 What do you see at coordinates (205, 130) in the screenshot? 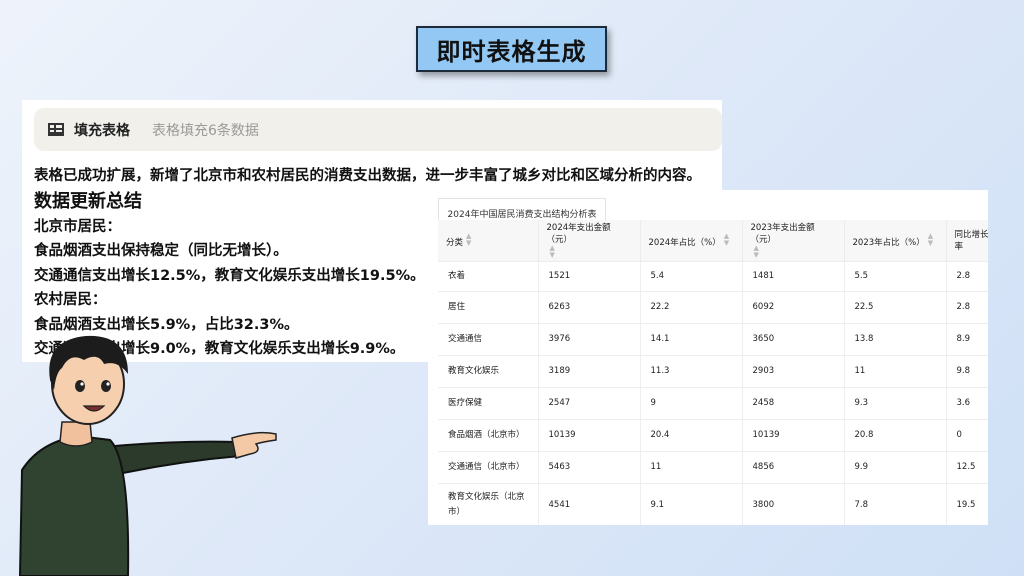
I see `tool-call-description: 表格填充6条数据` at bounding box center [205, 130].